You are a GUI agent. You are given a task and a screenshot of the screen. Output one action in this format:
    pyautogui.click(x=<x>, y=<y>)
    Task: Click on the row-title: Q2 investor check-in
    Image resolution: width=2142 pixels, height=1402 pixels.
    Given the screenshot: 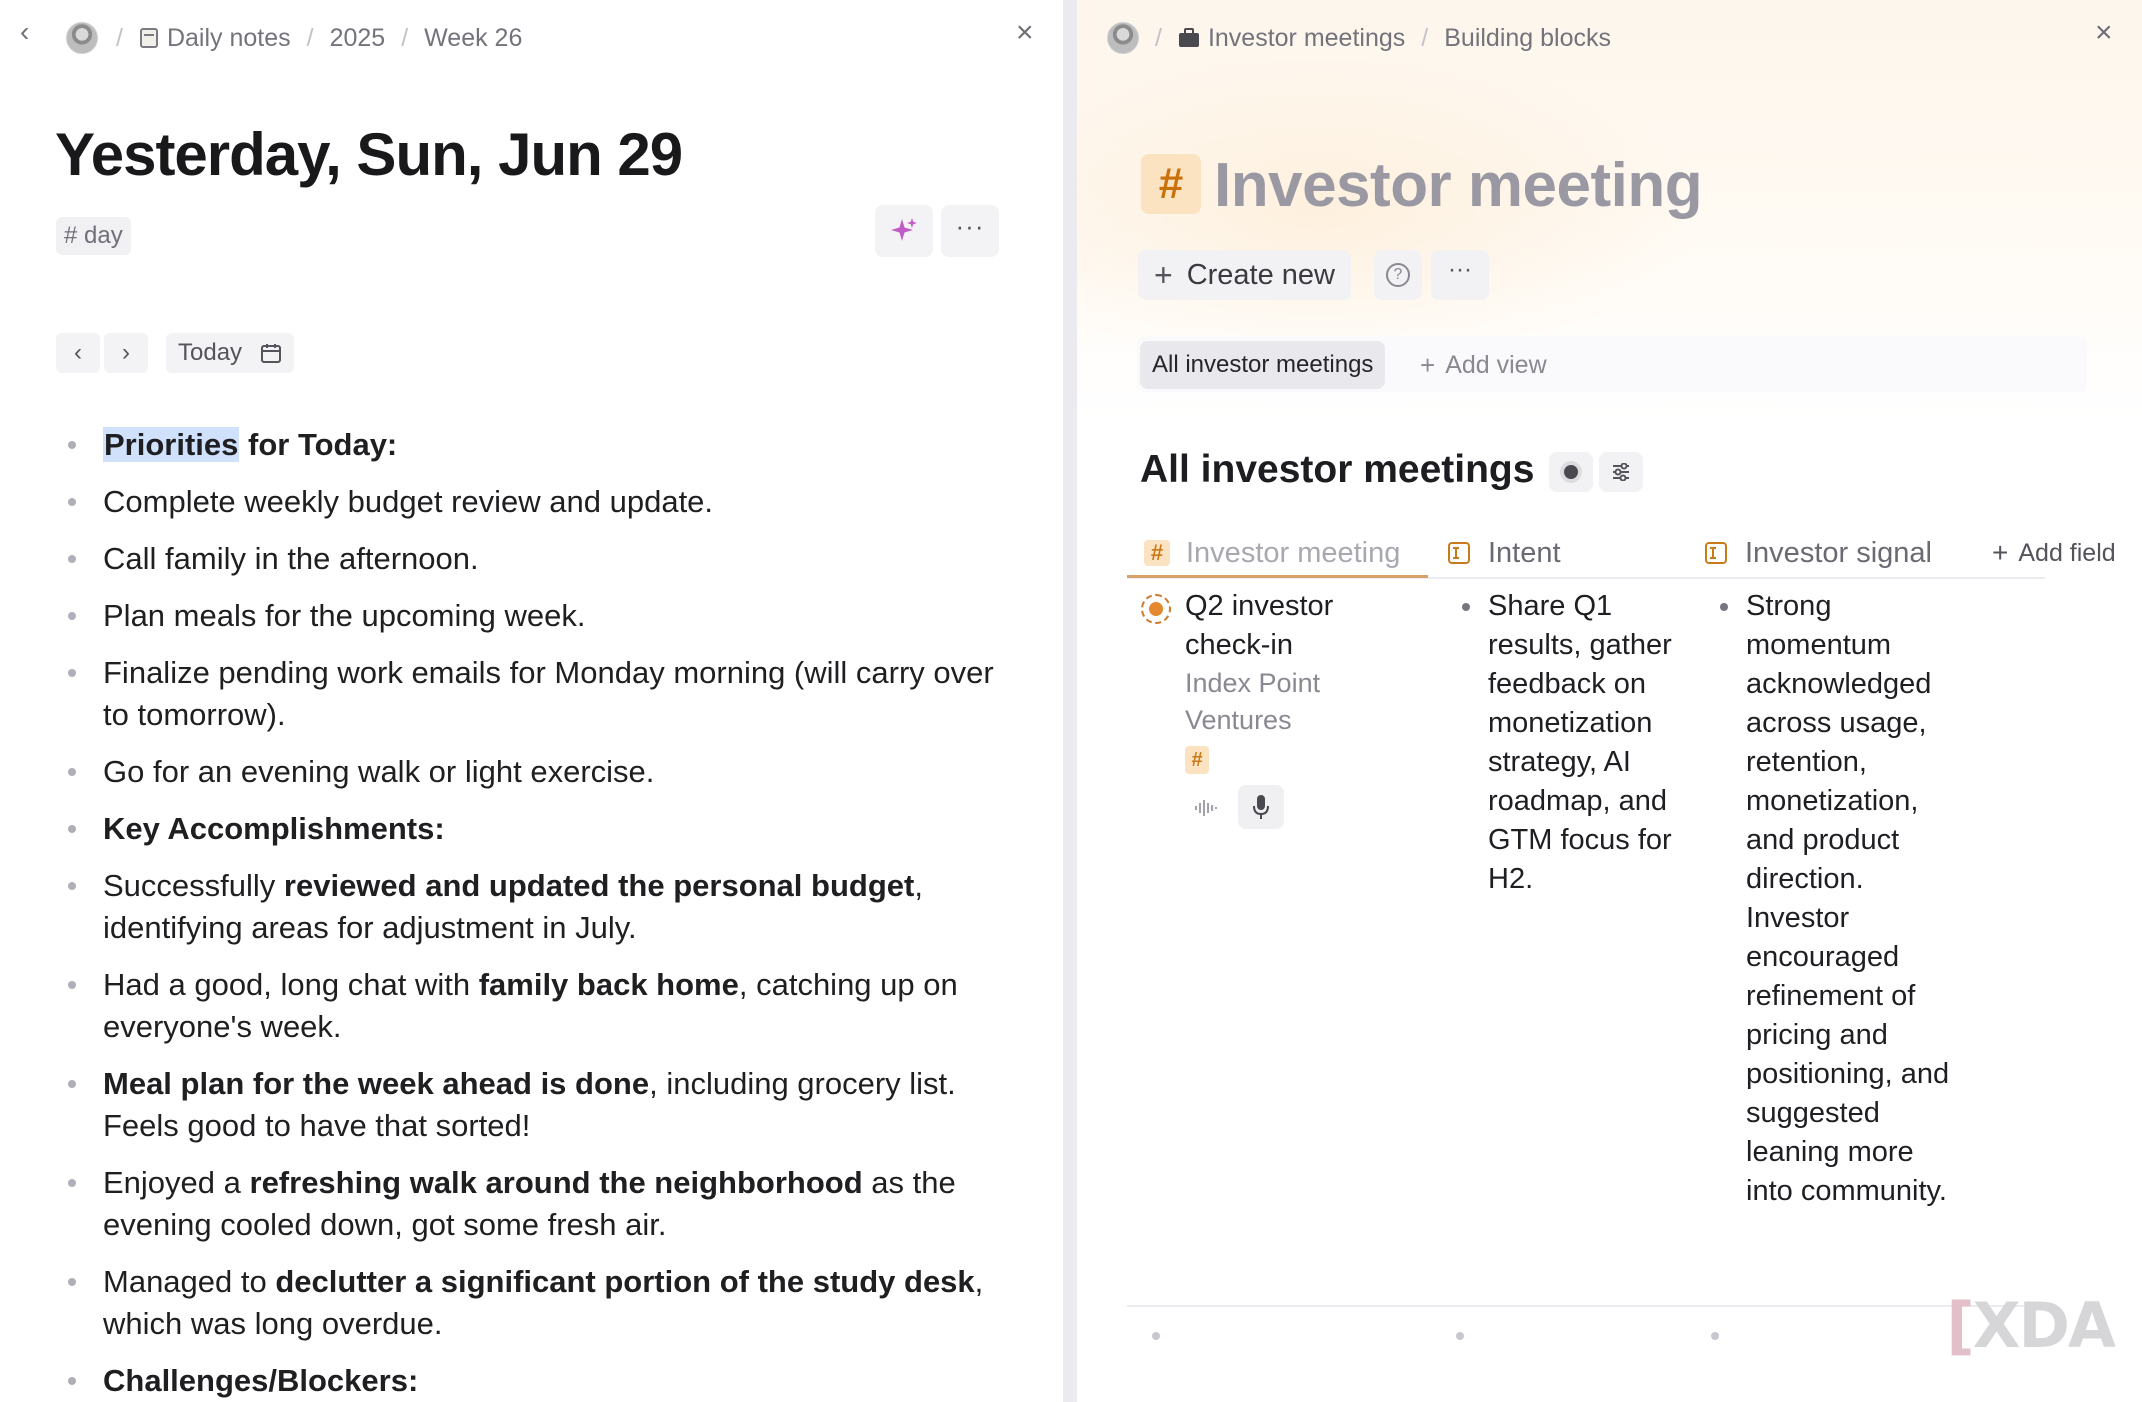 What is the action you would take?
    pyautogui.click(x=1265, y=626)
    